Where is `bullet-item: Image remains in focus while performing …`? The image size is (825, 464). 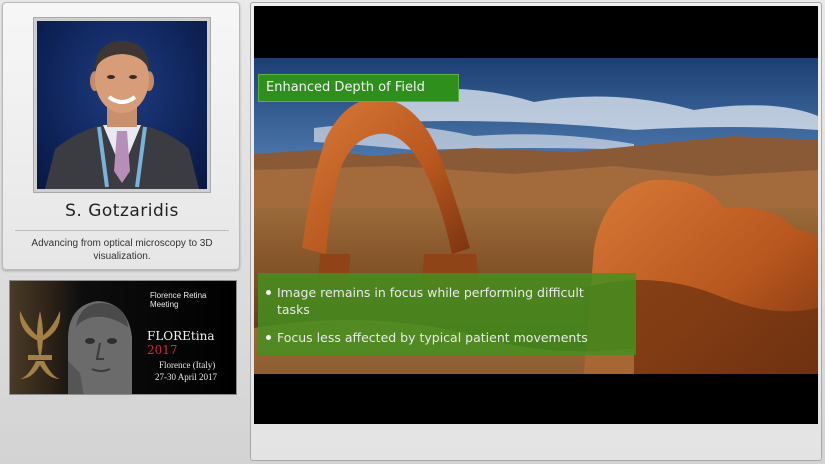
bullet-item: Image remains in focus while performing … is located at coordinates (449, 301).